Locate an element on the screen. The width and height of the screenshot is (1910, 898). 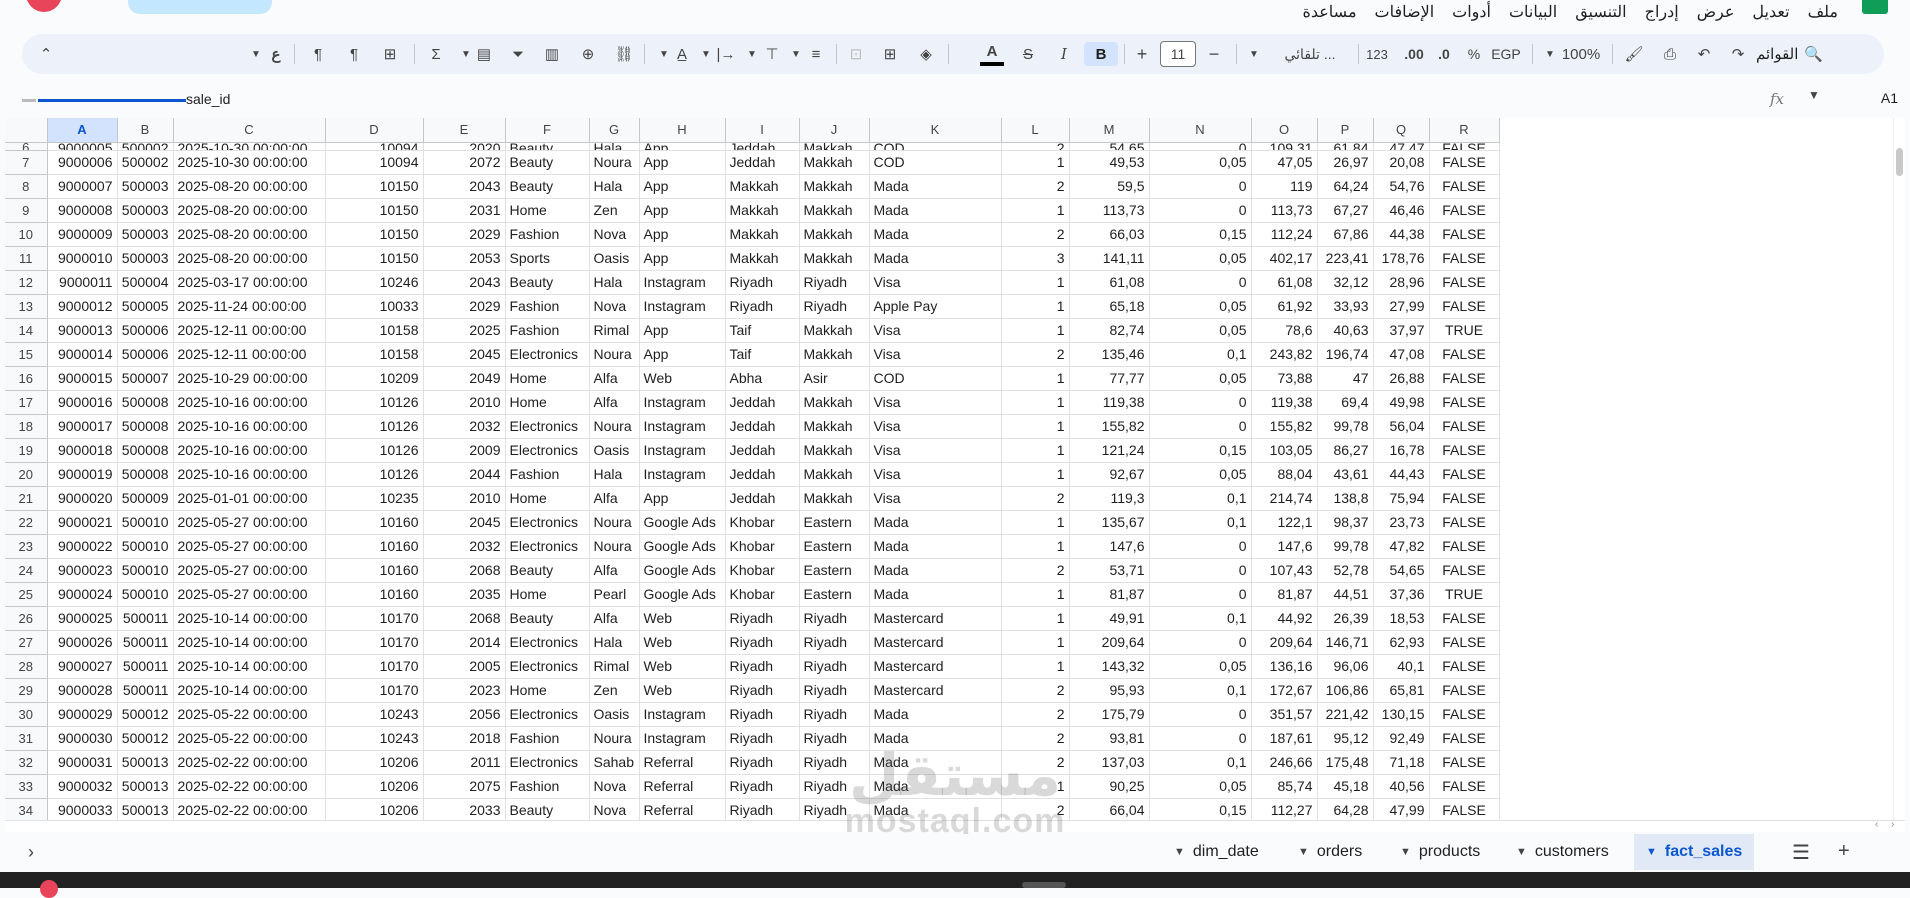
cell-e: 2049 is located at coordinates (464, 378).